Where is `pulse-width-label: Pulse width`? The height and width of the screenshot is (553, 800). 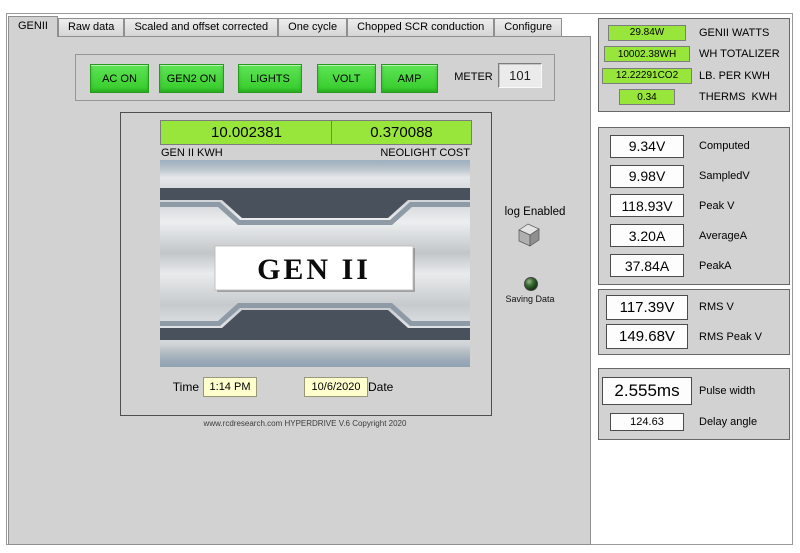 pulse-width-label: Pulse width is located at coordinates (727, 391).